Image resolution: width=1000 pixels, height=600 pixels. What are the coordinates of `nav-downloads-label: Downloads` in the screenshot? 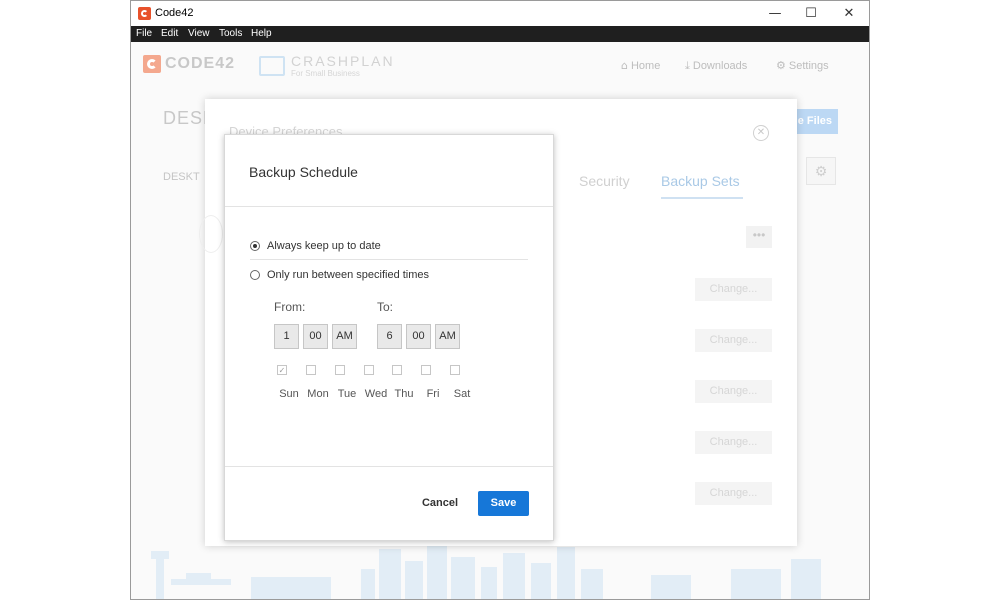 It's located at (720, 66).